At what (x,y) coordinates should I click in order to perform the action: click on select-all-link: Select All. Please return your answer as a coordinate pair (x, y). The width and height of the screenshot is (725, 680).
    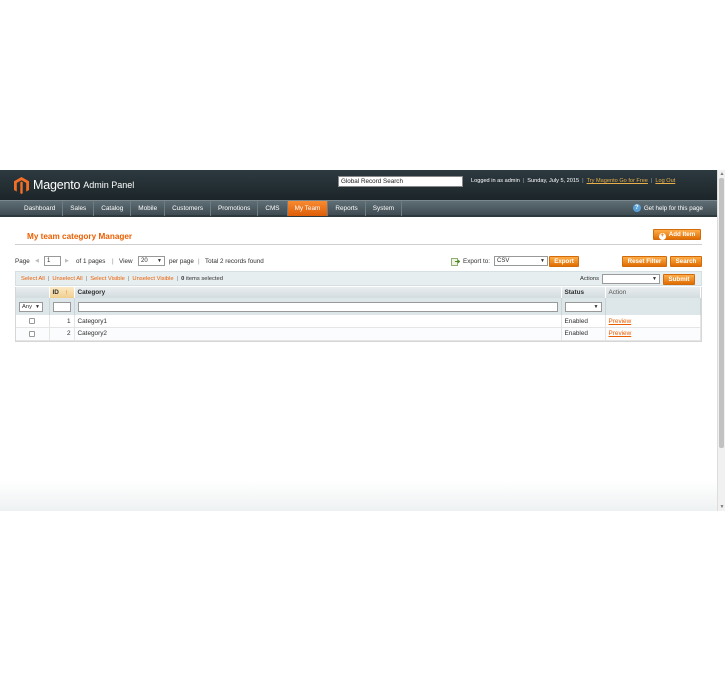
    Looking at the image, I should click on (33, 279).